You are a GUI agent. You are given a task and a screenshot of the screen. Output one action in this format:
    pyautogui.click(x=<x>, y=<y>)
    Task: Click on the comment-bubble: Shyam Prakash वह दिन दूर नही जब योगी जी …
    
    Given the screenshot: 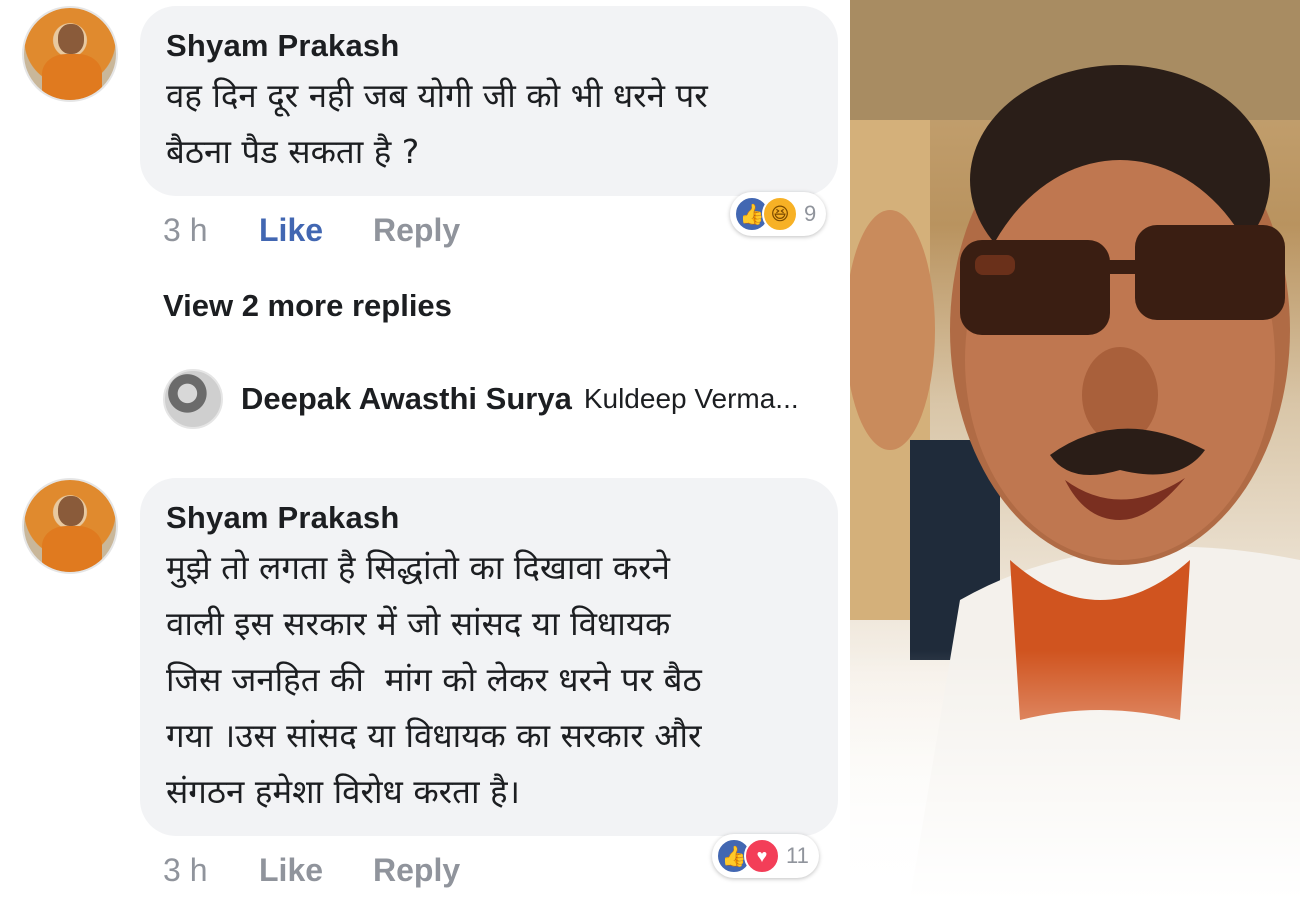 What is the action you would take?
    pyautogui.click(x=489, y=101)
    